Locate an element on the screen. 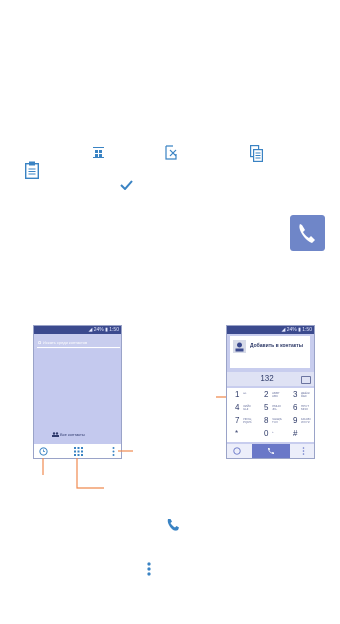  all-contacts-label: Все контакты is located at coordinates (72, 435).